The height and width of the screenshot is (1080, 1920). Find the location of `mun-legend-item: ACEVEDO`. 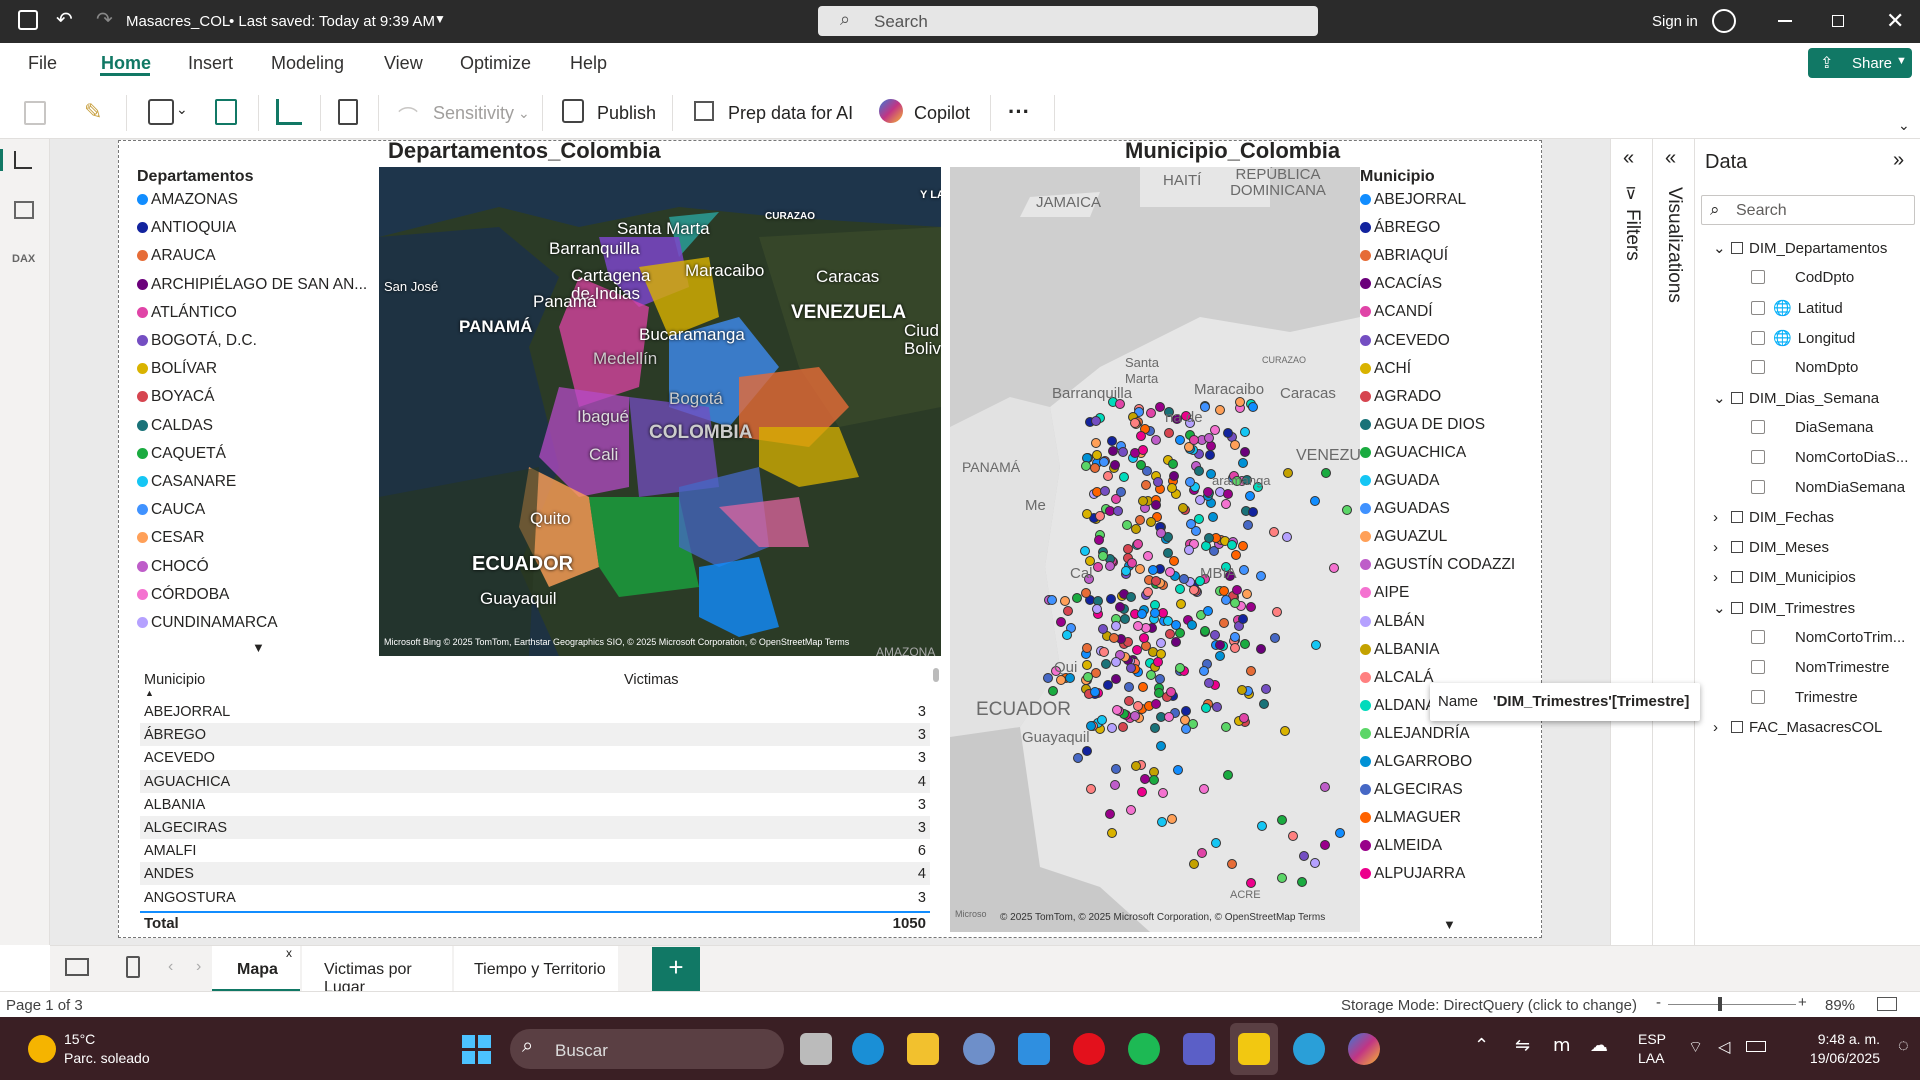

mun-legend-item: ACEVEDO is located at coordinates (1405, 341).